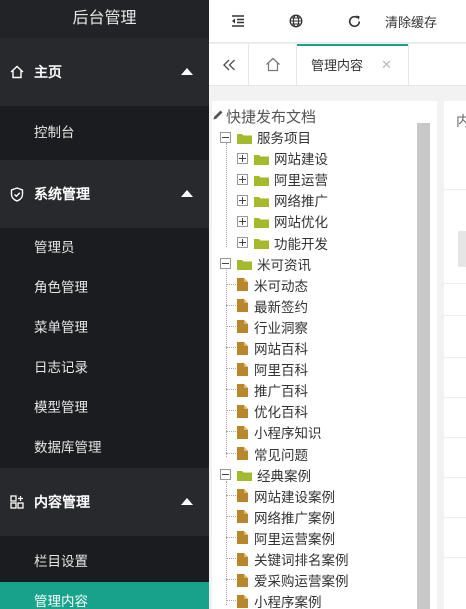 This screenshot has width=466, height=609. I want to click on tree-node-label: 优化百科, so click(281, 413).